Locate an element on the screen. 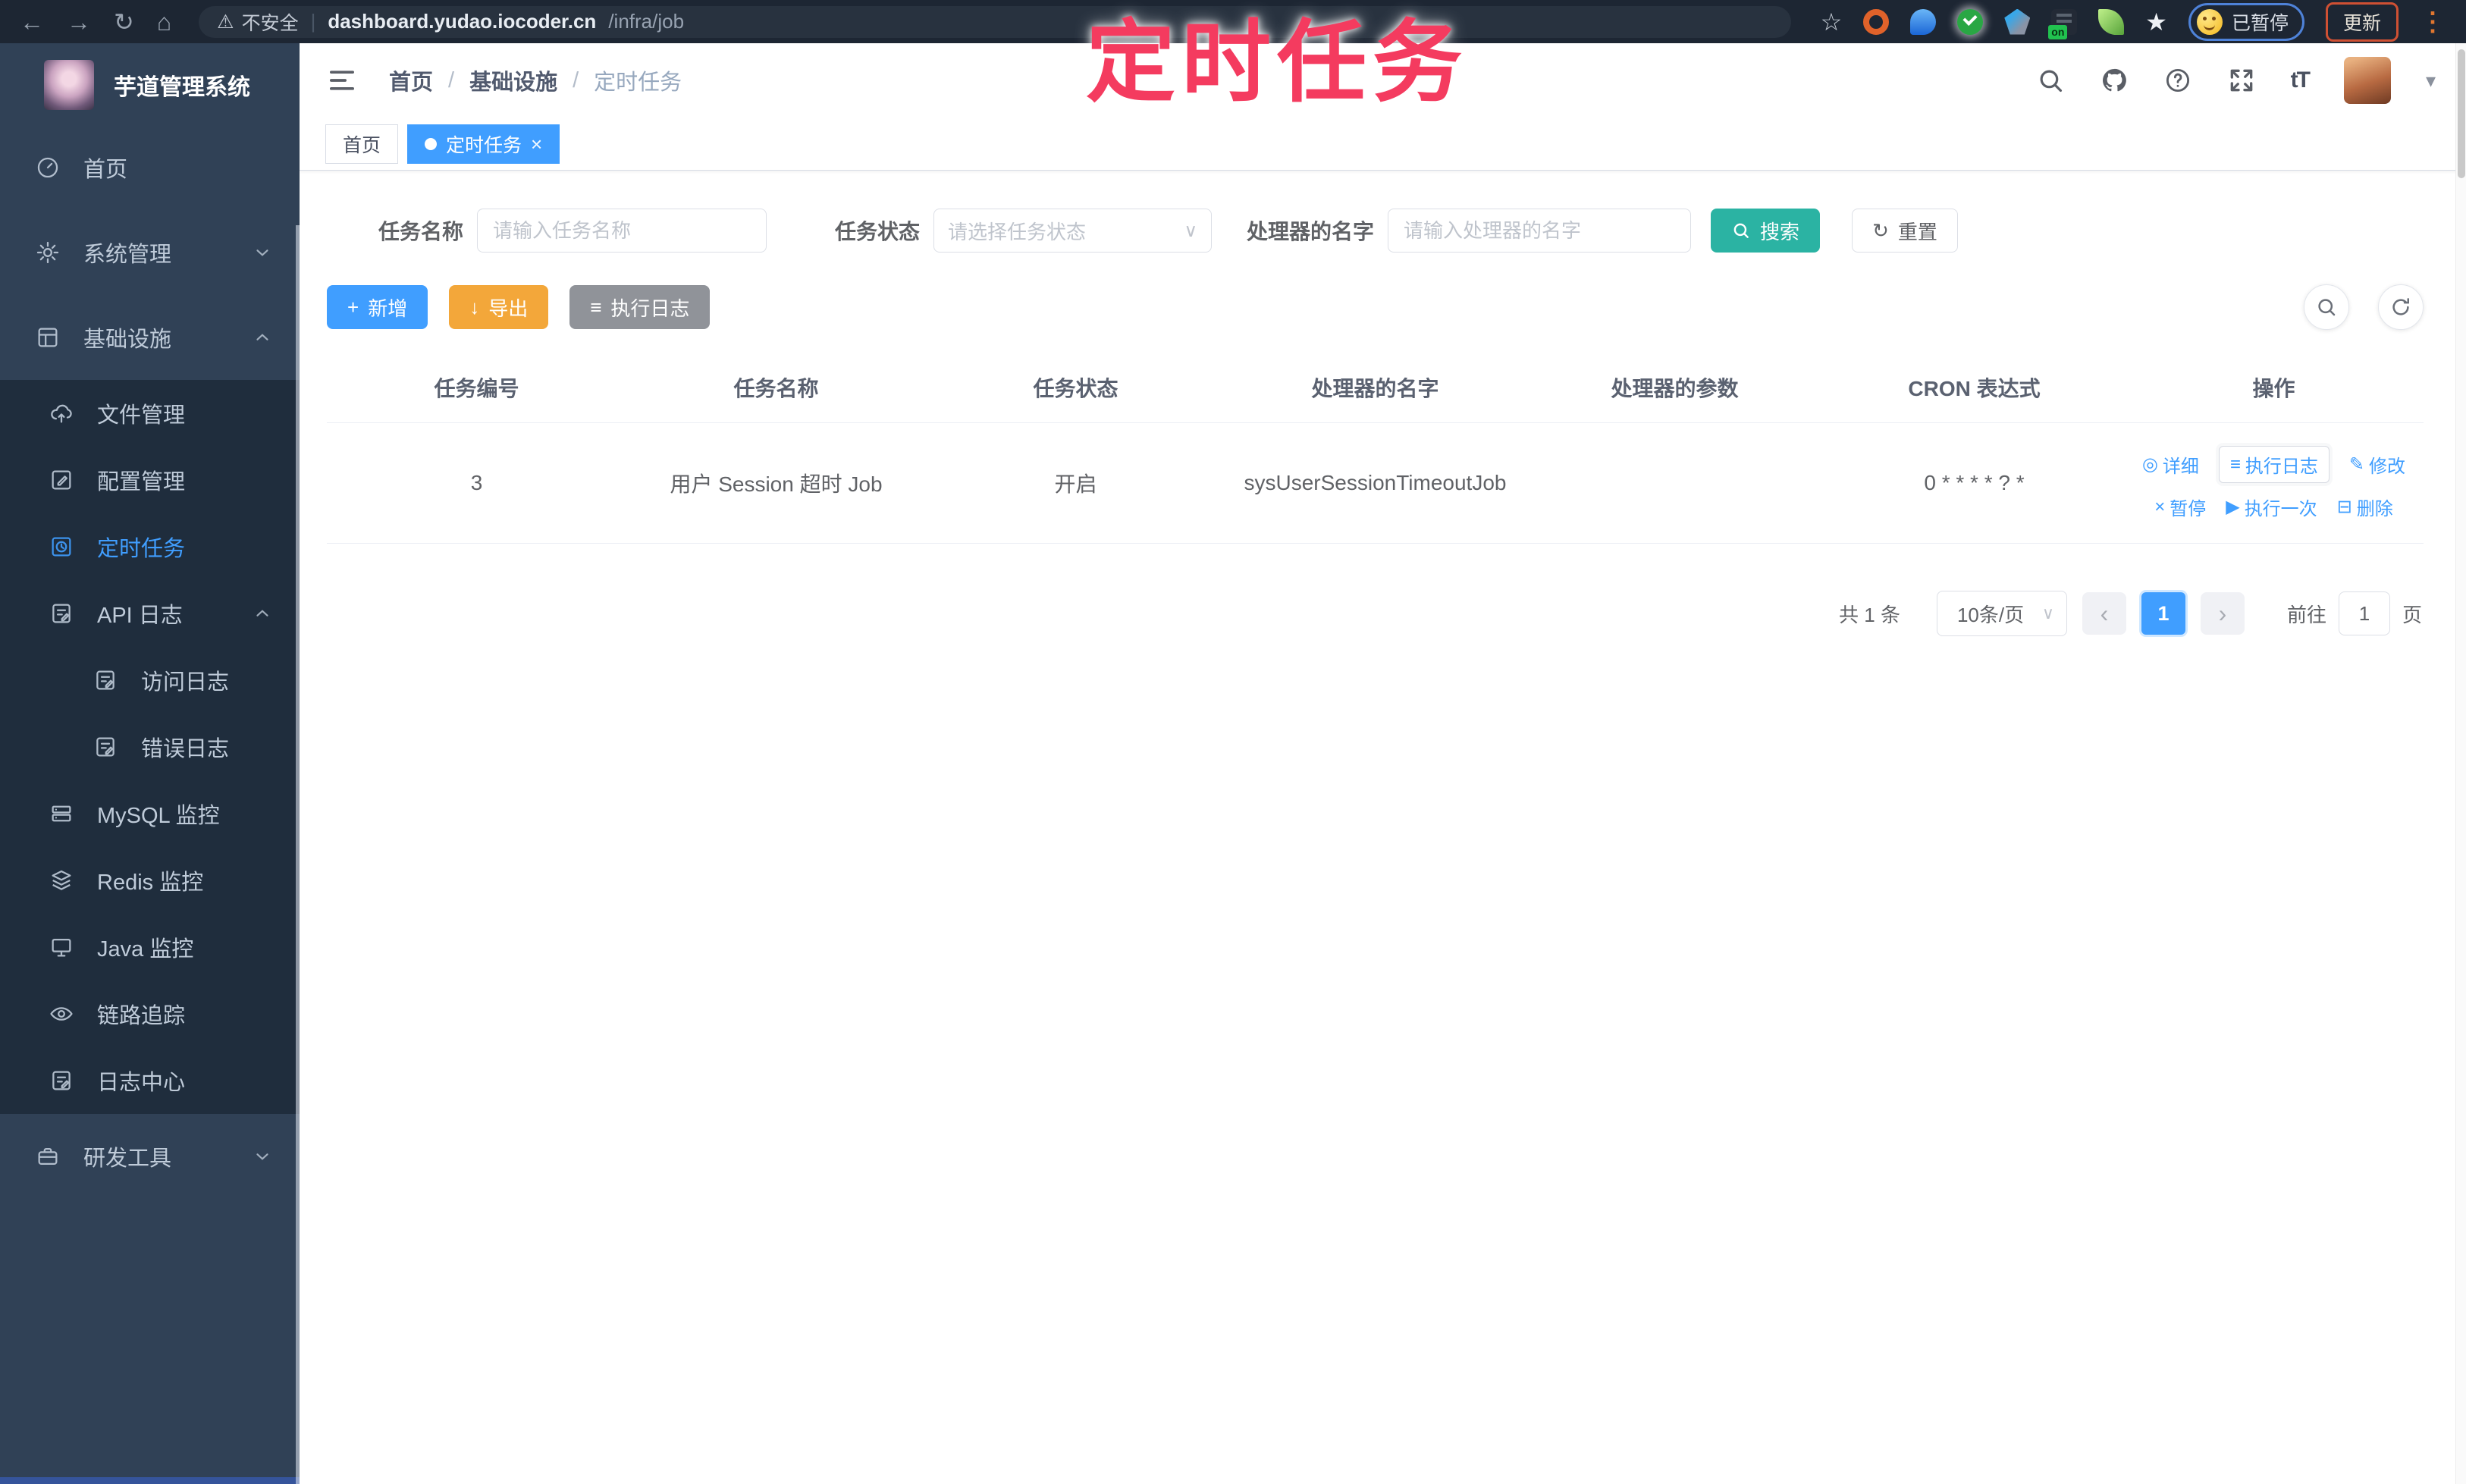  sidebar-item-access-logs: 访问日志 is located at coordinates (150, 681).